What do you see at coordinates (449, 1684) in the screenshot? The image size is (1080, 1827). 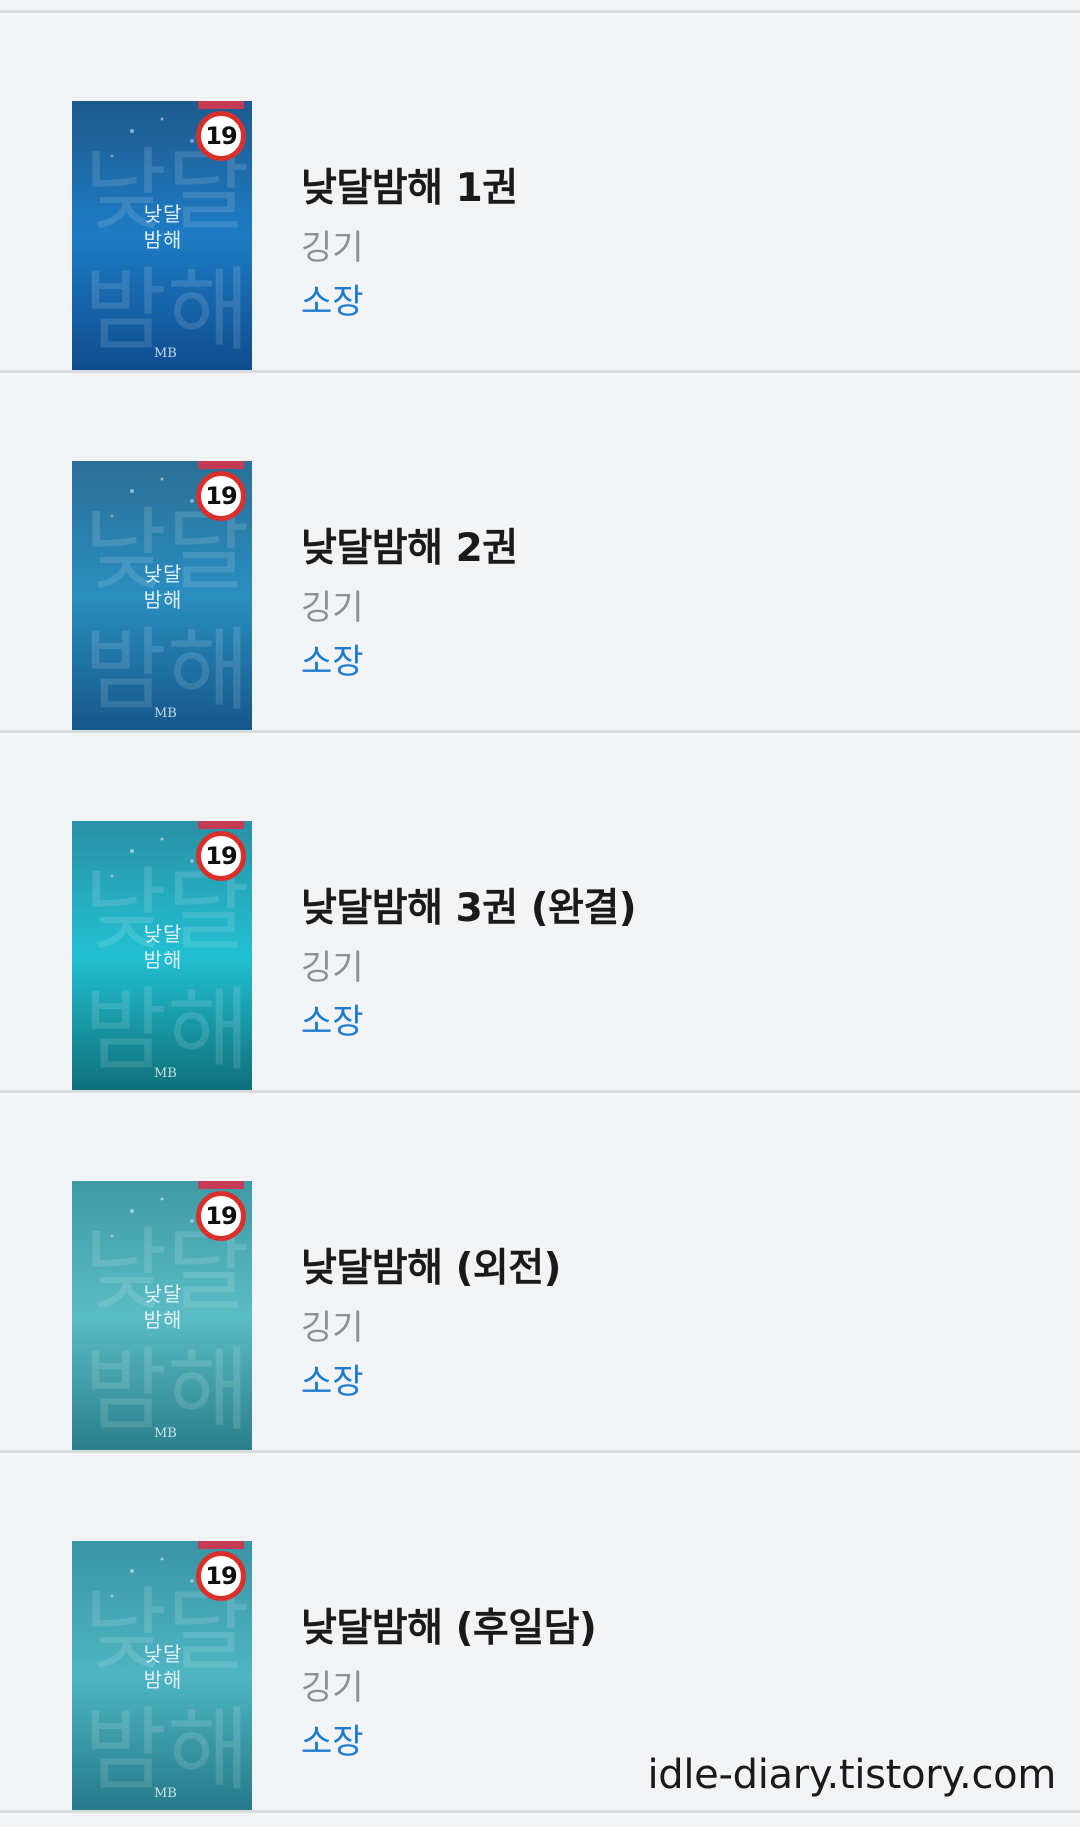 I see `book-info: 낮달밤해 (후일담) 깅기 소장` at bounding box center [449, 1684].